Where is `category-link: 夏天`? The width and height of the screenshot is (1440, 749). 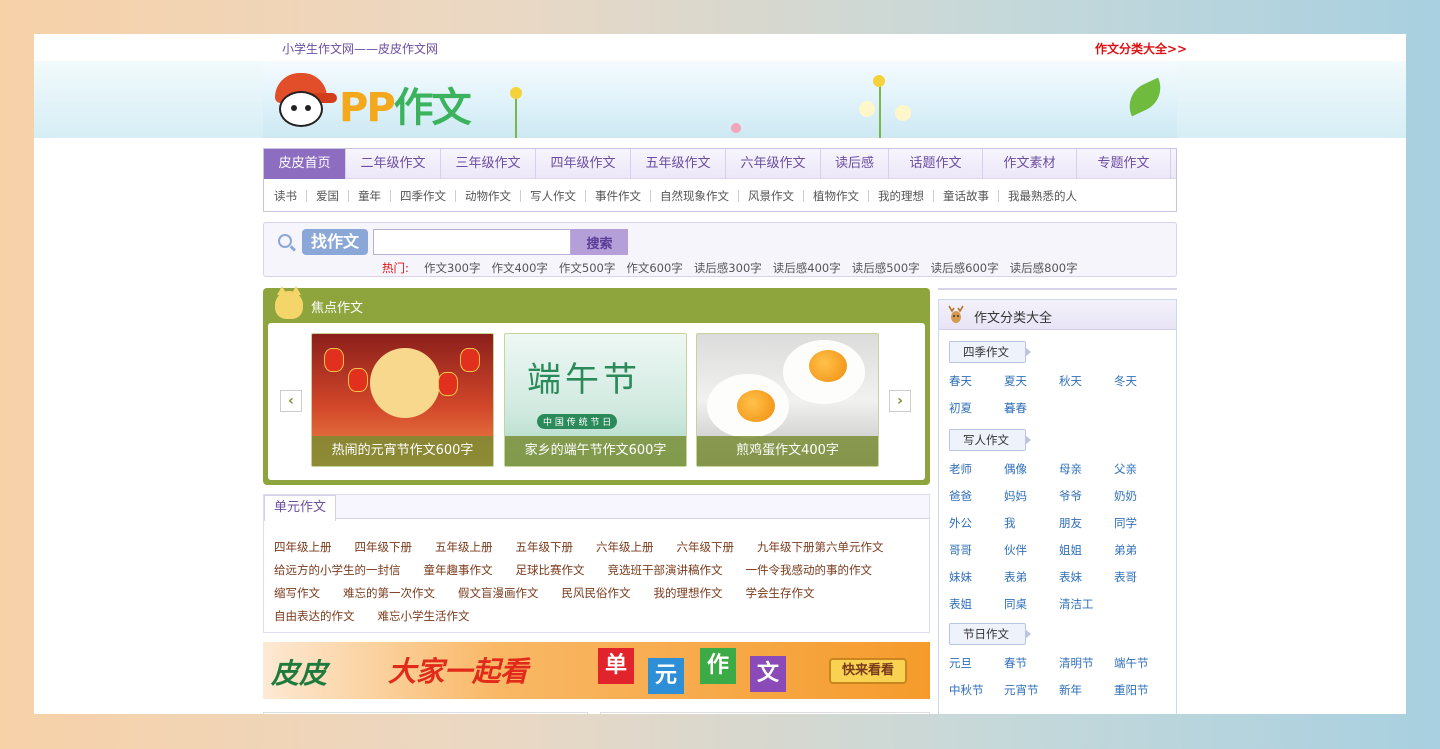 category-link: 夏天 is located at coordinates (1031, 381).